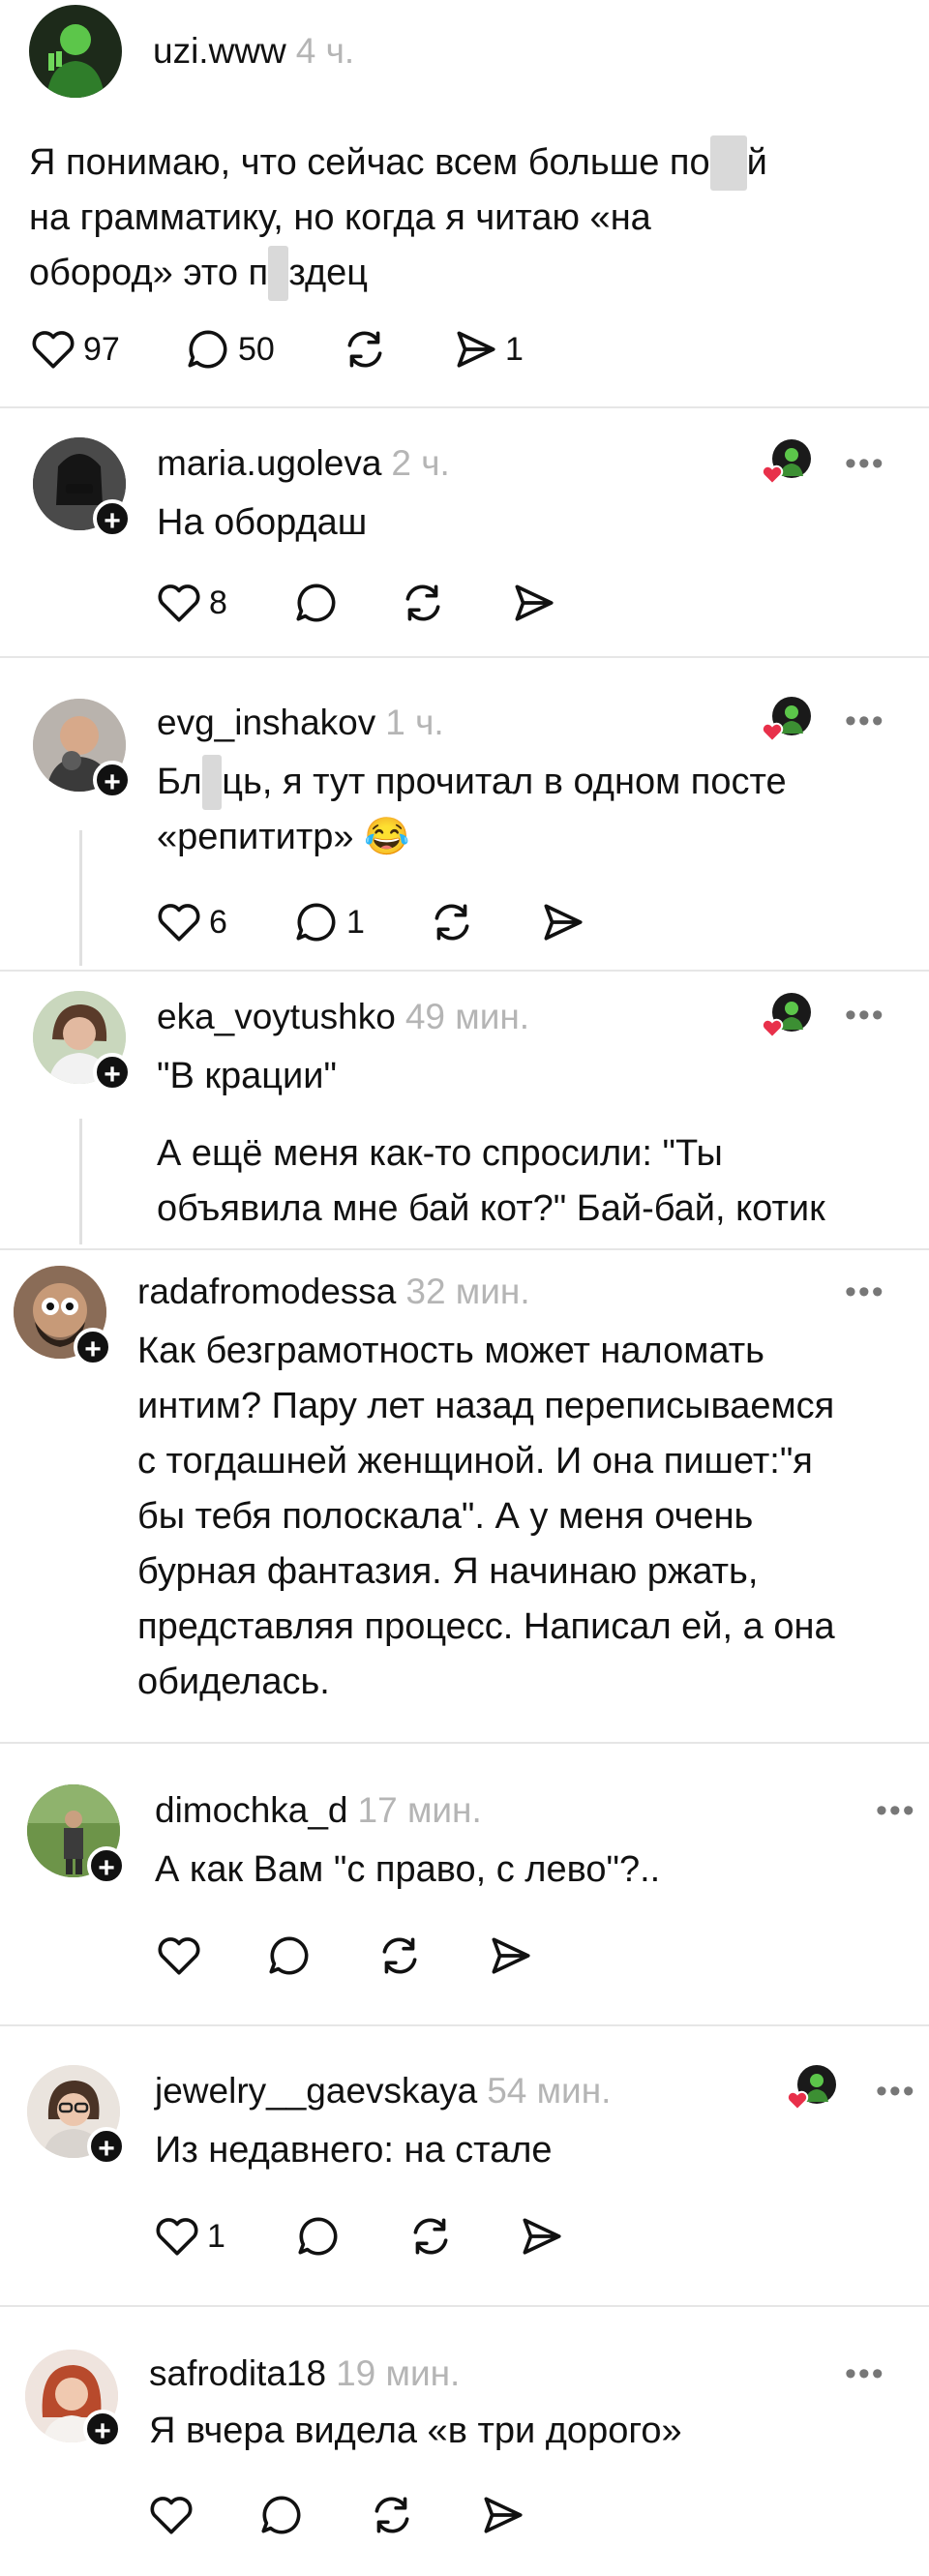 This screenshot has height=2576, width=929. What do you see at coordinates (219, 51) in the screenshot?
I see `username-text: uzi.www` at bounding box center [219, 51].